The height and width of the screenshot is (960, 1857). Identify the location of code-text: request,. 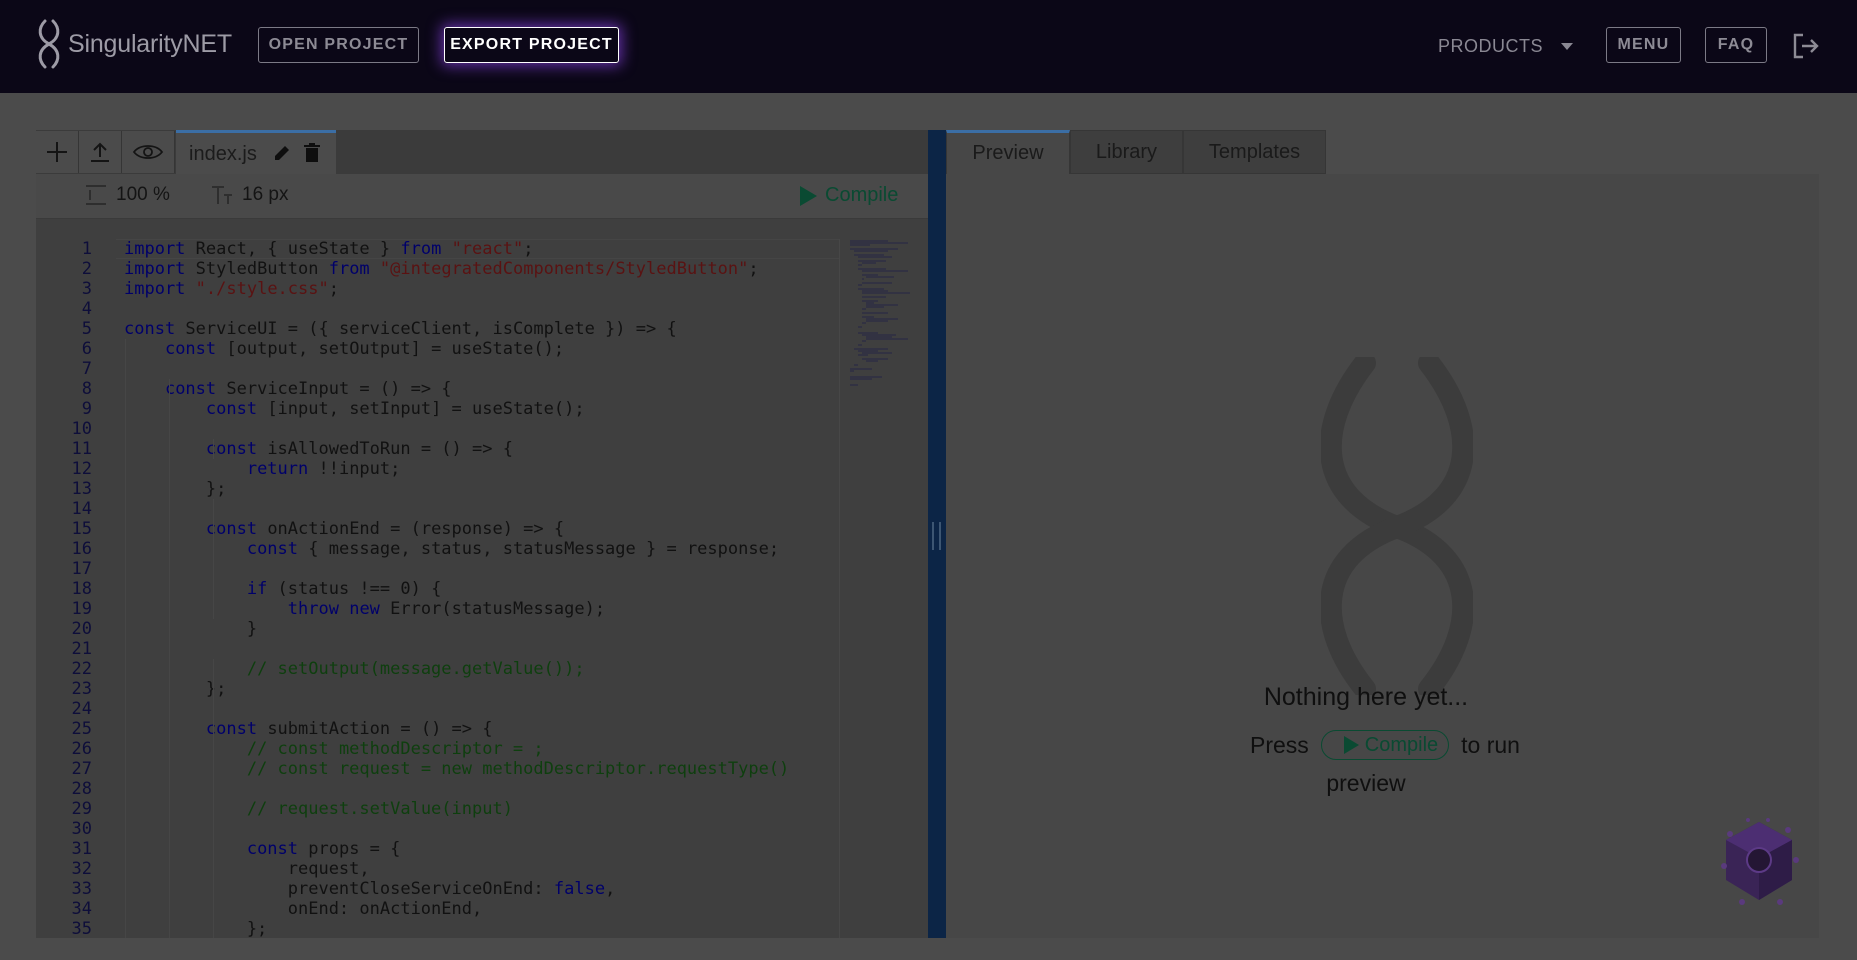
(247, 869).